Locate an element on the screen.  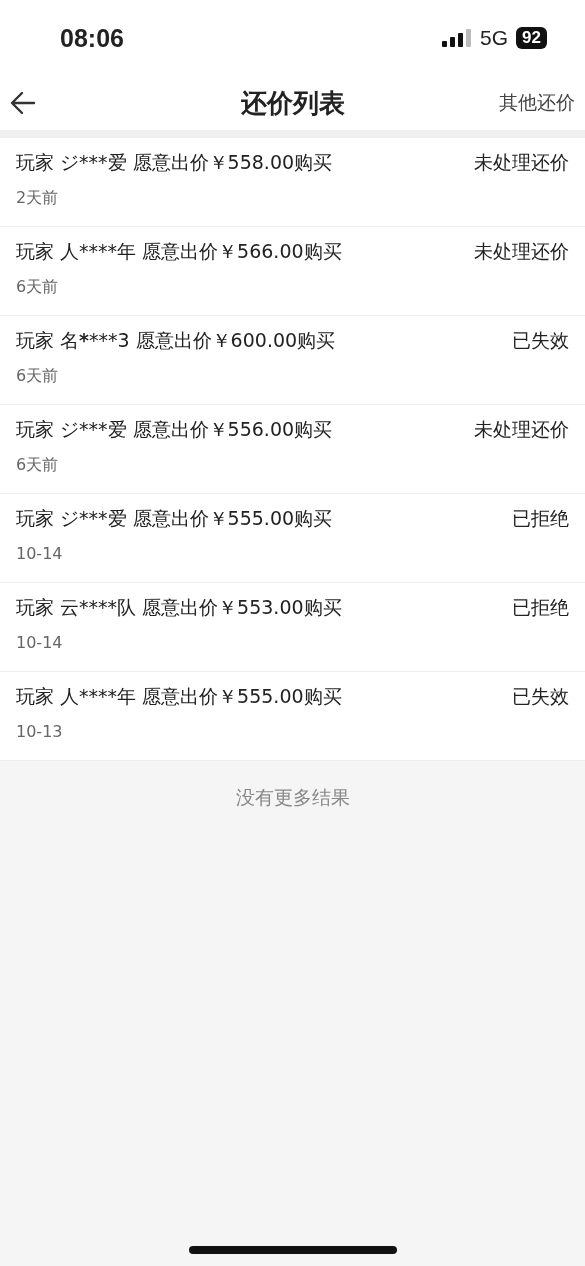
offer-text: 玩家 人****年 愿意出价￥555.00购买 is located at coordinates (179, 696).